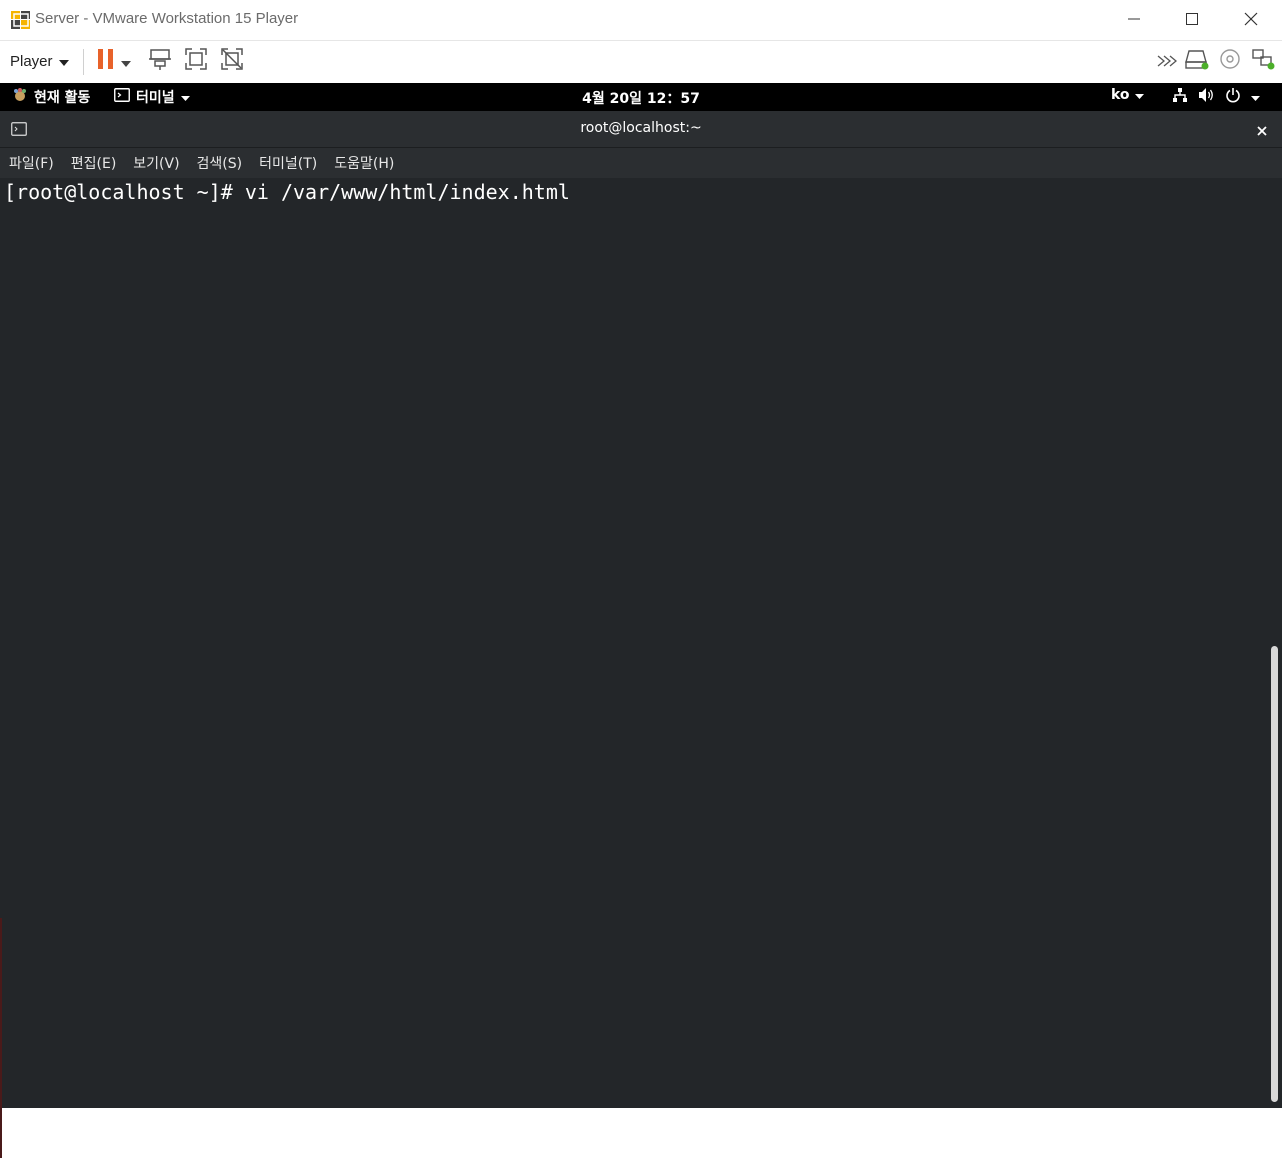  I want to click on full-screen-button, so click(196, 61).